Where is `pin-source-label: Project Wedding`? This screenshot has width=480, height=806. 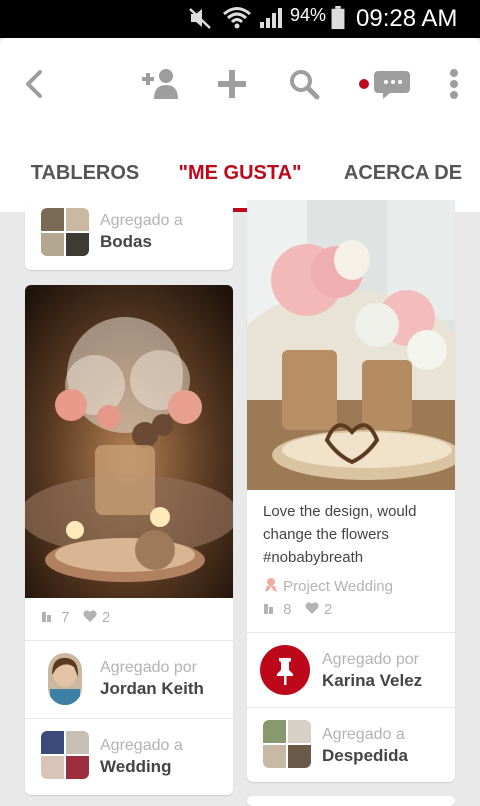 pin-source-label: Project Wedding is located at coordinates (338, 586).